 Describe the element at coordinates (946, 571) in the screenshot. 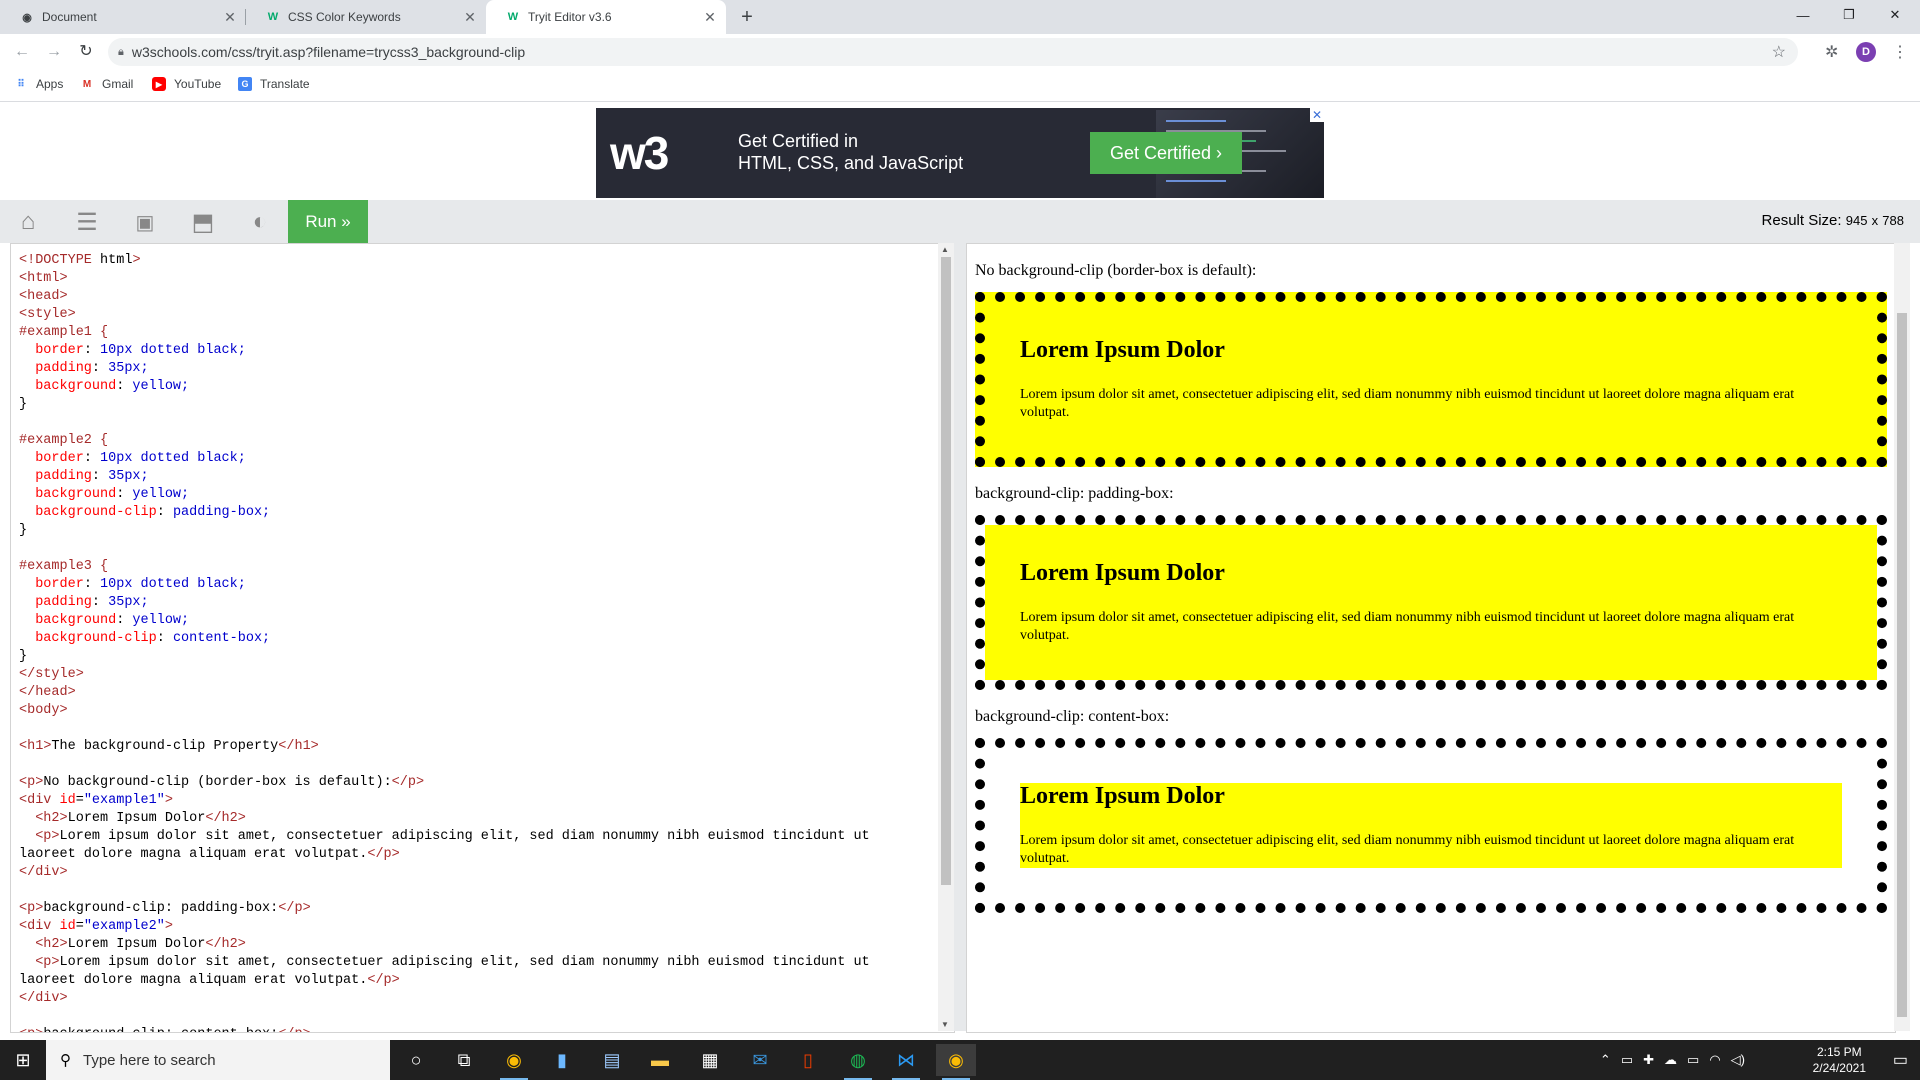

I see `code-scrollbar-thumb` at that location.